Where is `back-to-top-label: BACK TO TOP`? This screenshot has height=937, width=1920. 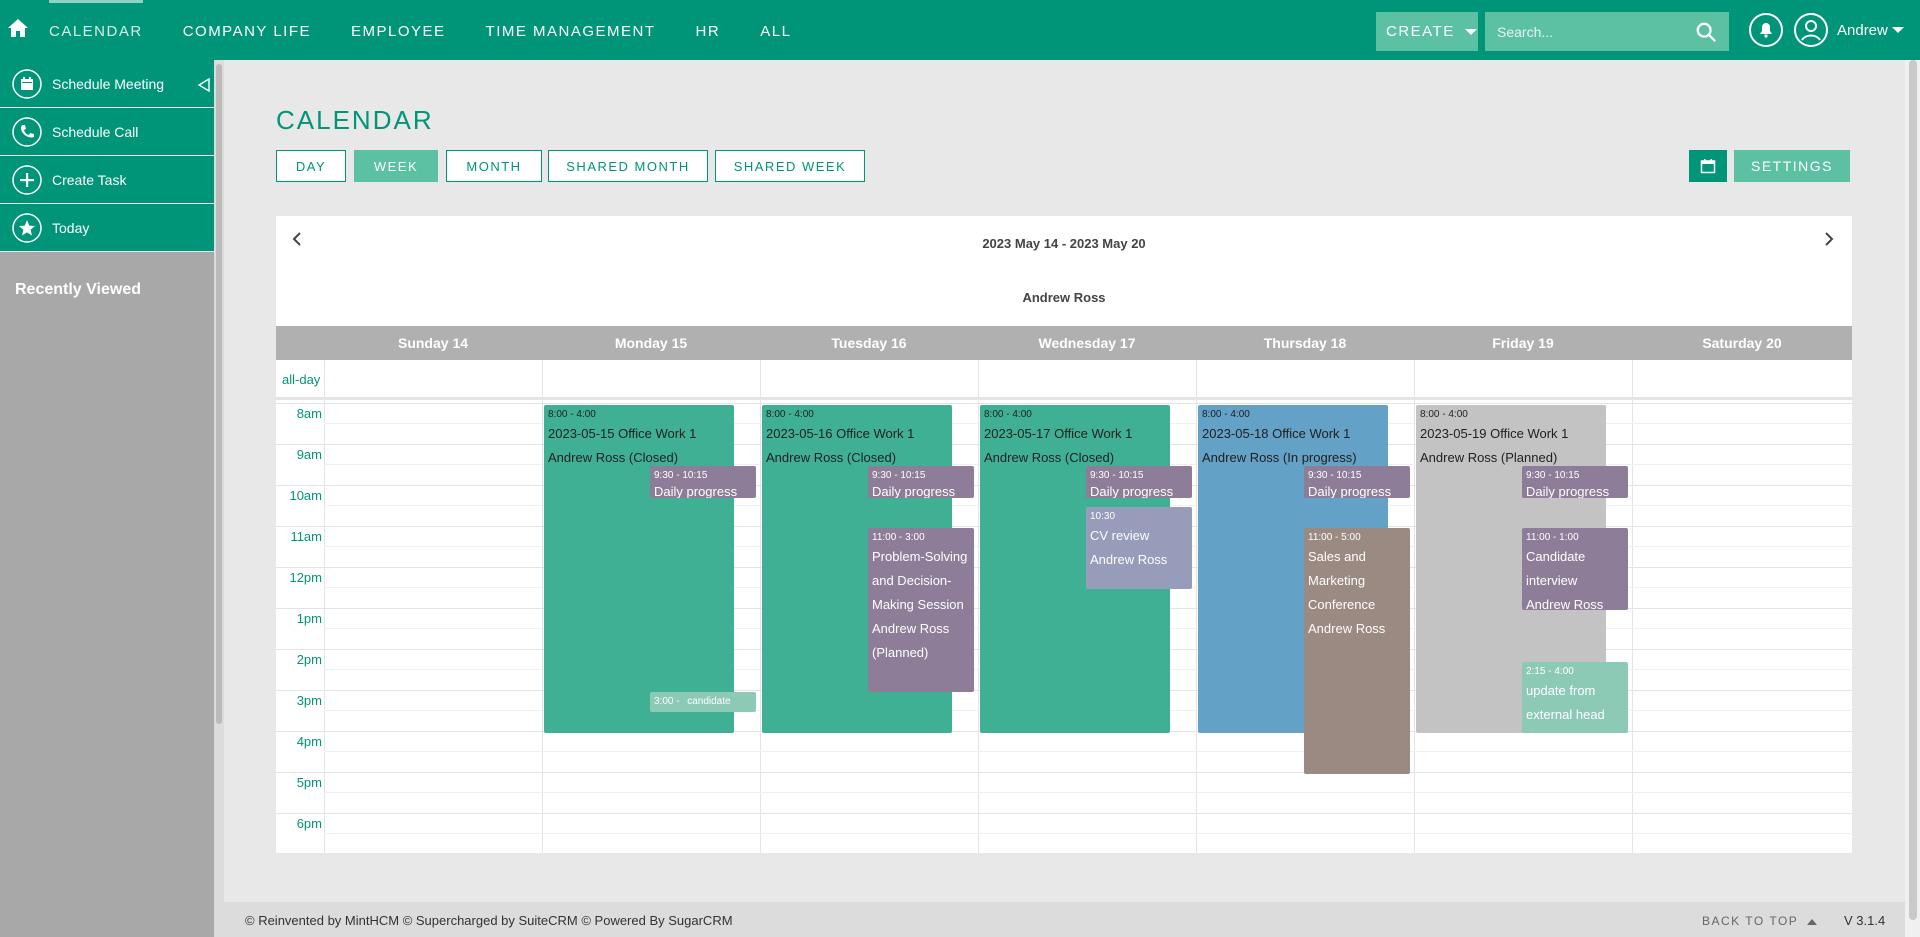 back-to-top-label: BACK TO TOP is located at coordinates (1750, 921).